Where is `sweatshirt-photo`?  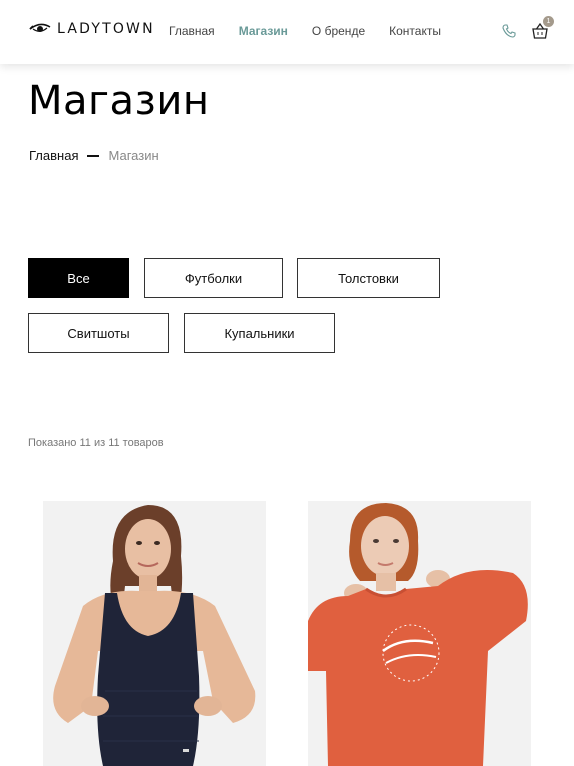
sweatshirt-photo is located at coordinates (419, 633).